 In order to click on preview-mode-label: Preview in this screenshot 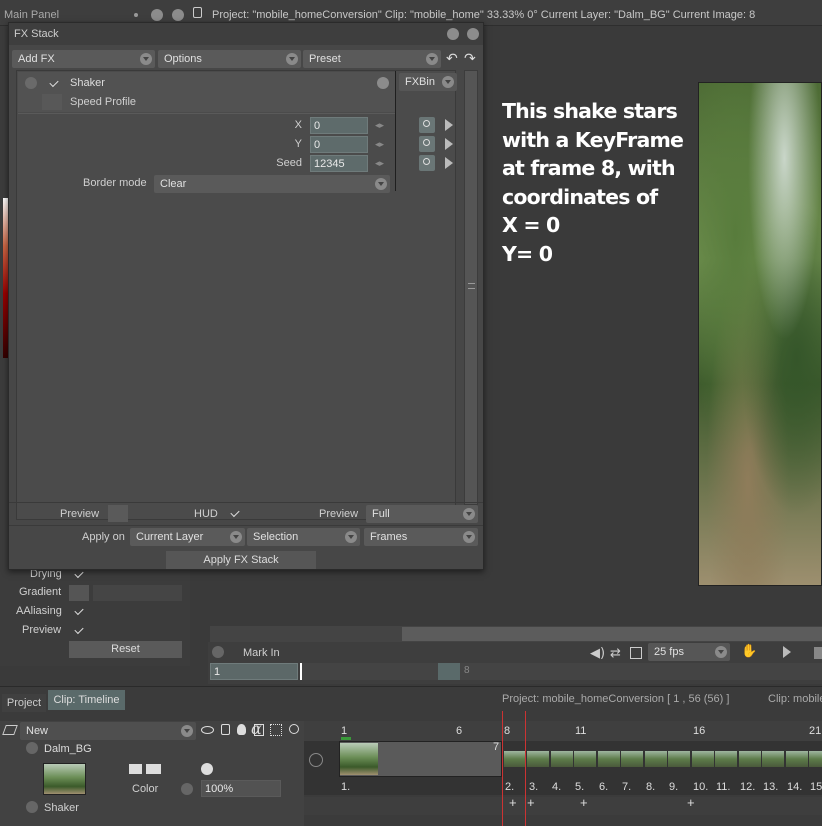, I will do `click(339, 514)`.